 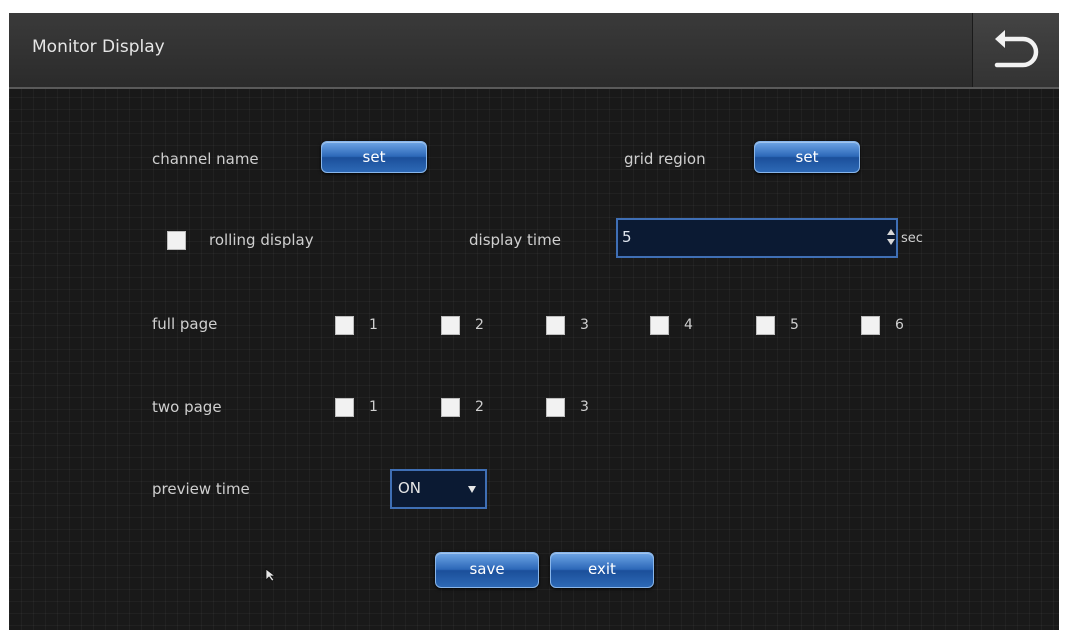 What do you see at coordinates (487, 570) in the screenshot?
I see `save-button: save` at bounding box center [487, 570].